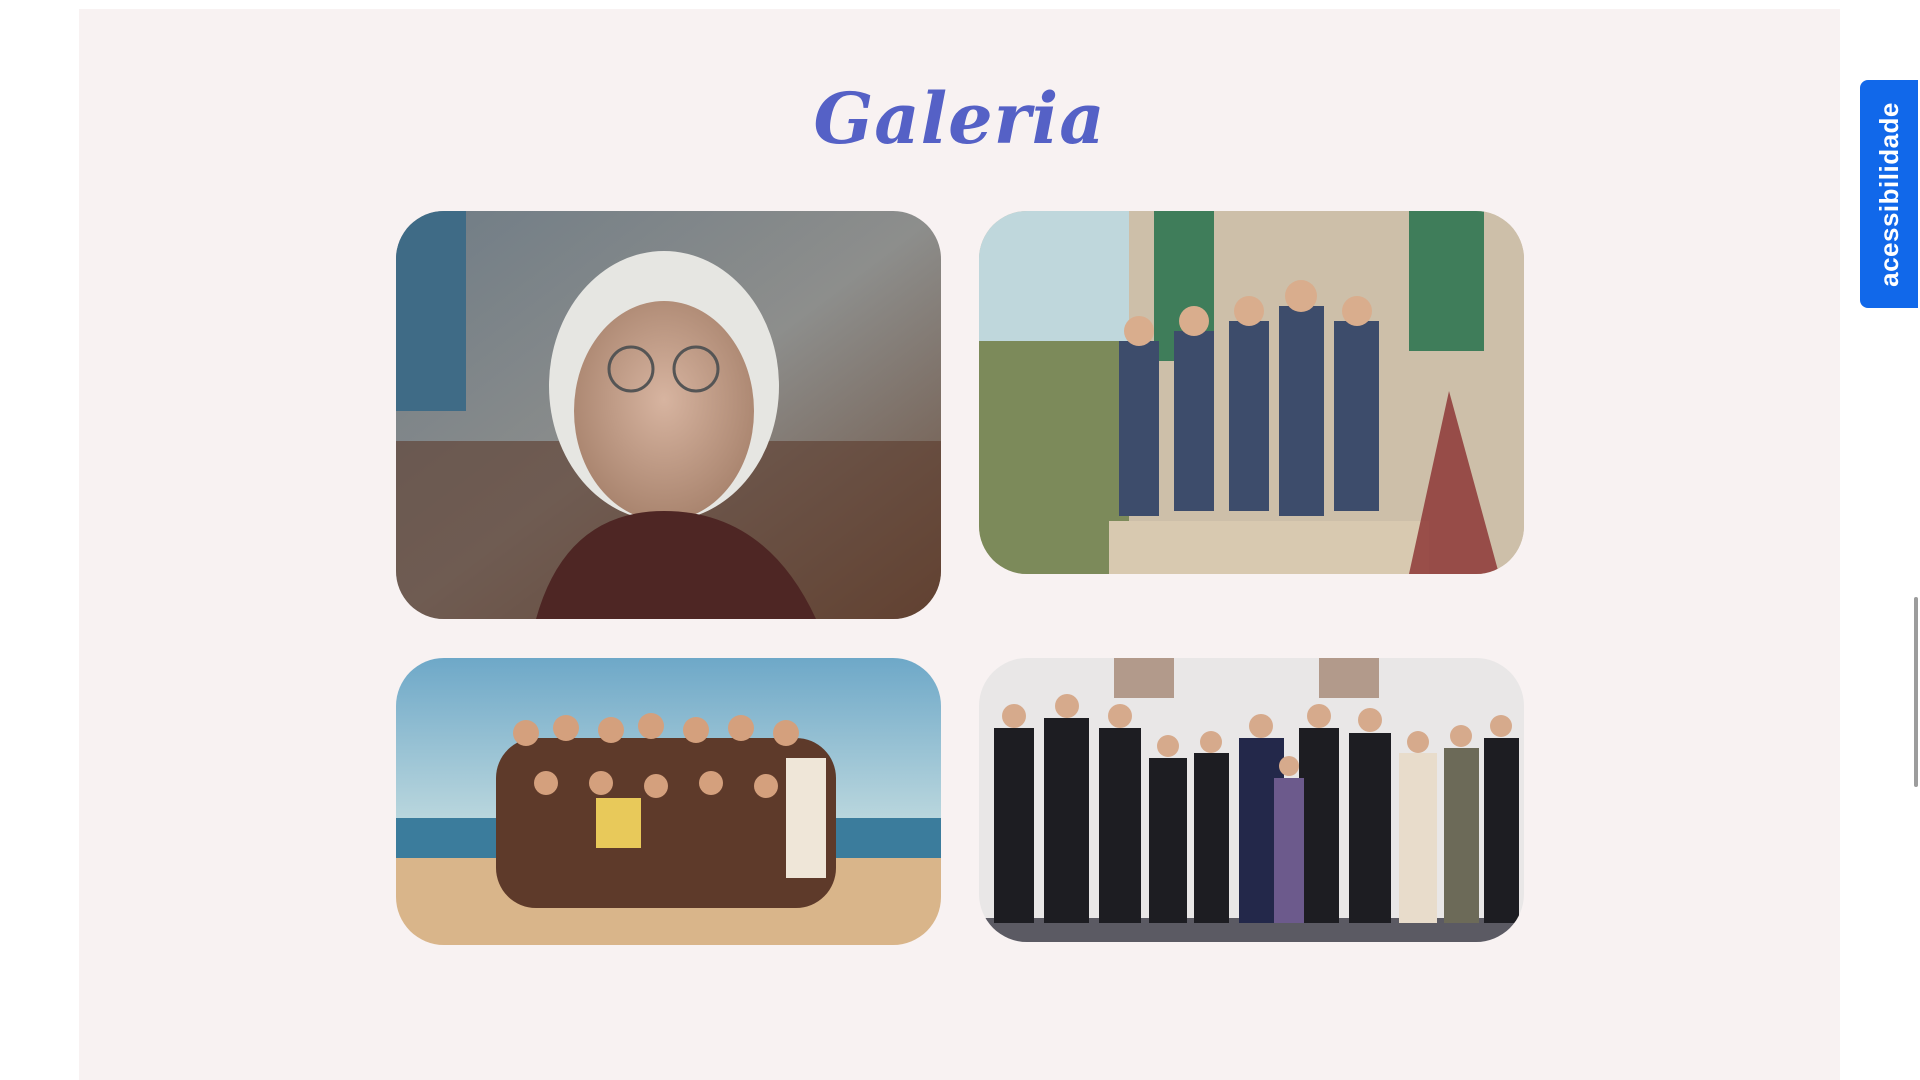 The height and width of the screenshot is (1080, 1920). Describe the element at coordinates (959, 118) in the screenshot. I see `section-title: Galeria` at that location.